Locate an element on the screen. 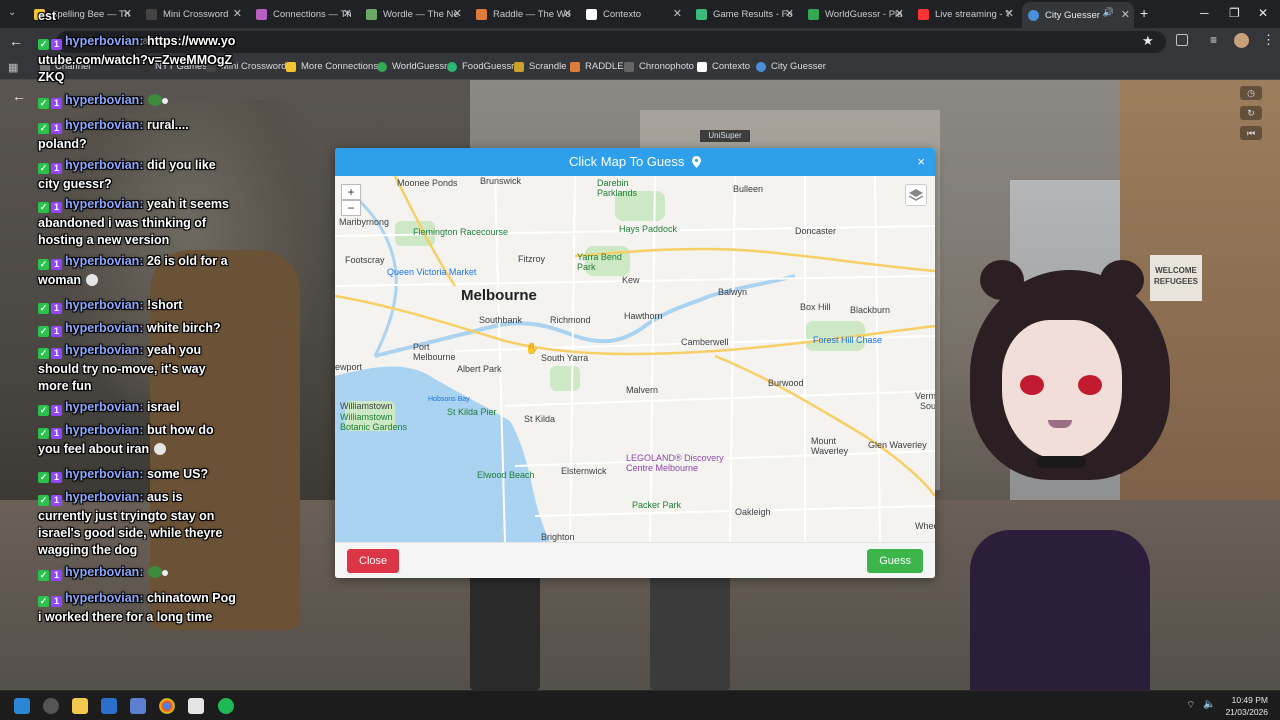 This screenshot has height=720, width=1280. refresh-icon: ↻ is located at coordinates (1251, 113).